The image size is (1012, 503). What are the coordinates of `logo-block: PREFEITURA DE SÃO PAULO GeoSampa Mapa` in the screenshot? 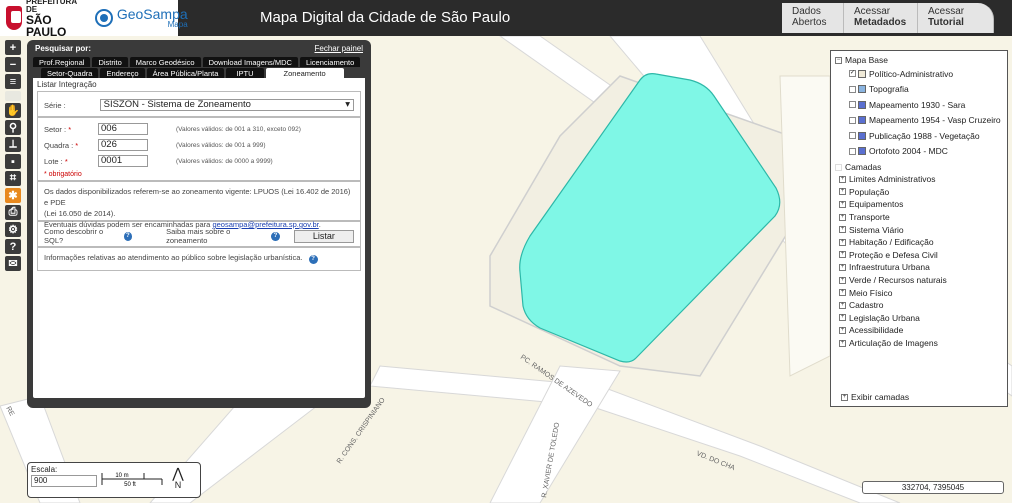 It's located at (94, 19).